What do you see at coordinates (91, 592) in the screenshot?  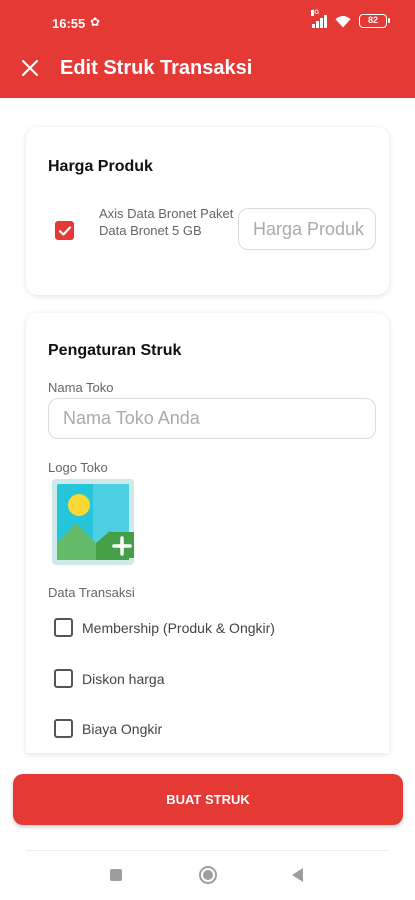 I see `data-transaksi-label: Data Transaksi` at bounding box center [91, 592].